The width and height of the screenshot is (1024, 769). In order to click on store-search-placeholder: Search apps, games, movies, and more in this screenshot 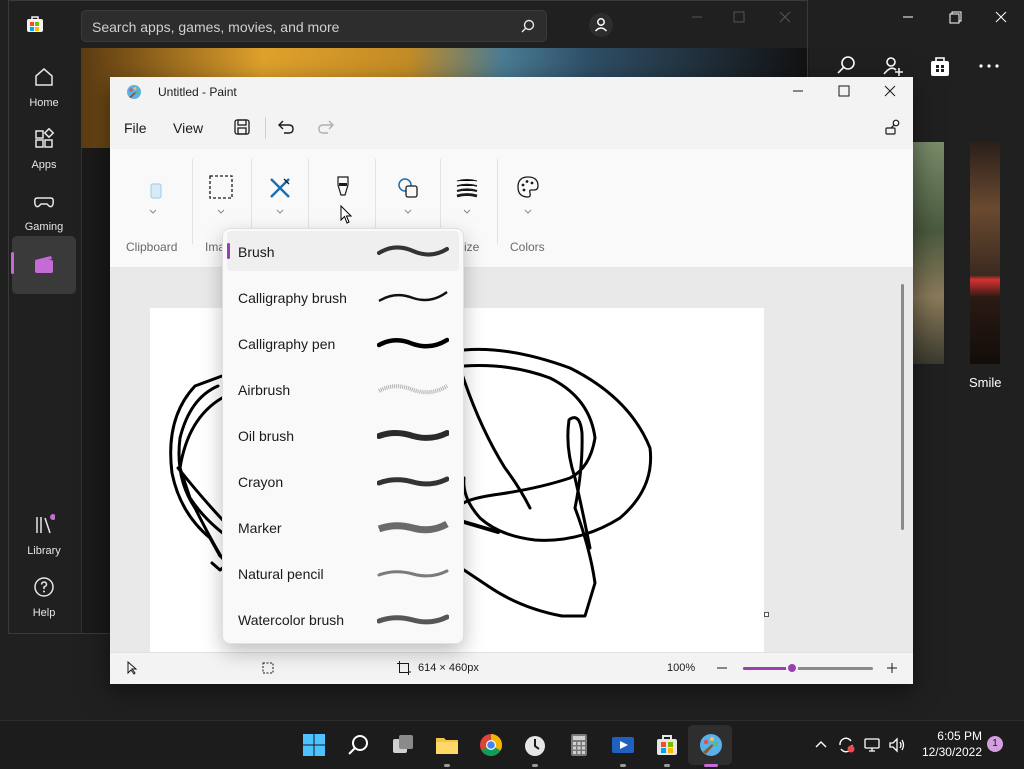, I will do `click(216, 27)`.